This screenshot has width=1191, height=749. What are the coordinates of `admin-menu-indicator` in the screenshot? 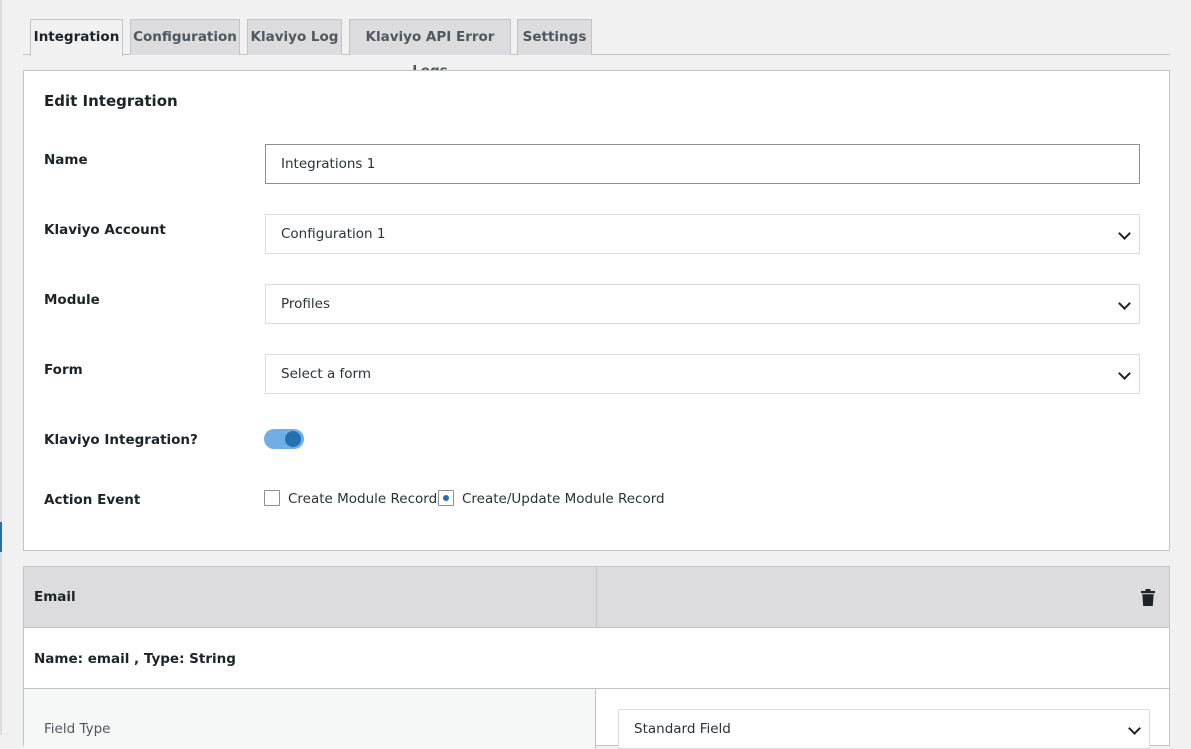 It's located at (1, 537).